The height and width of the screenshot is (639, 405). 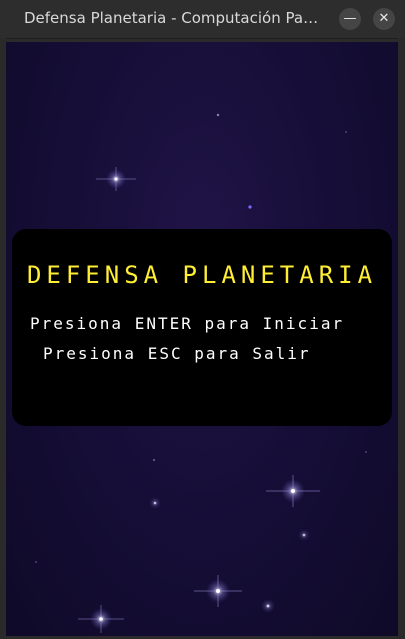 I want to click on minimize-button: —, so click(x=350, y=19).